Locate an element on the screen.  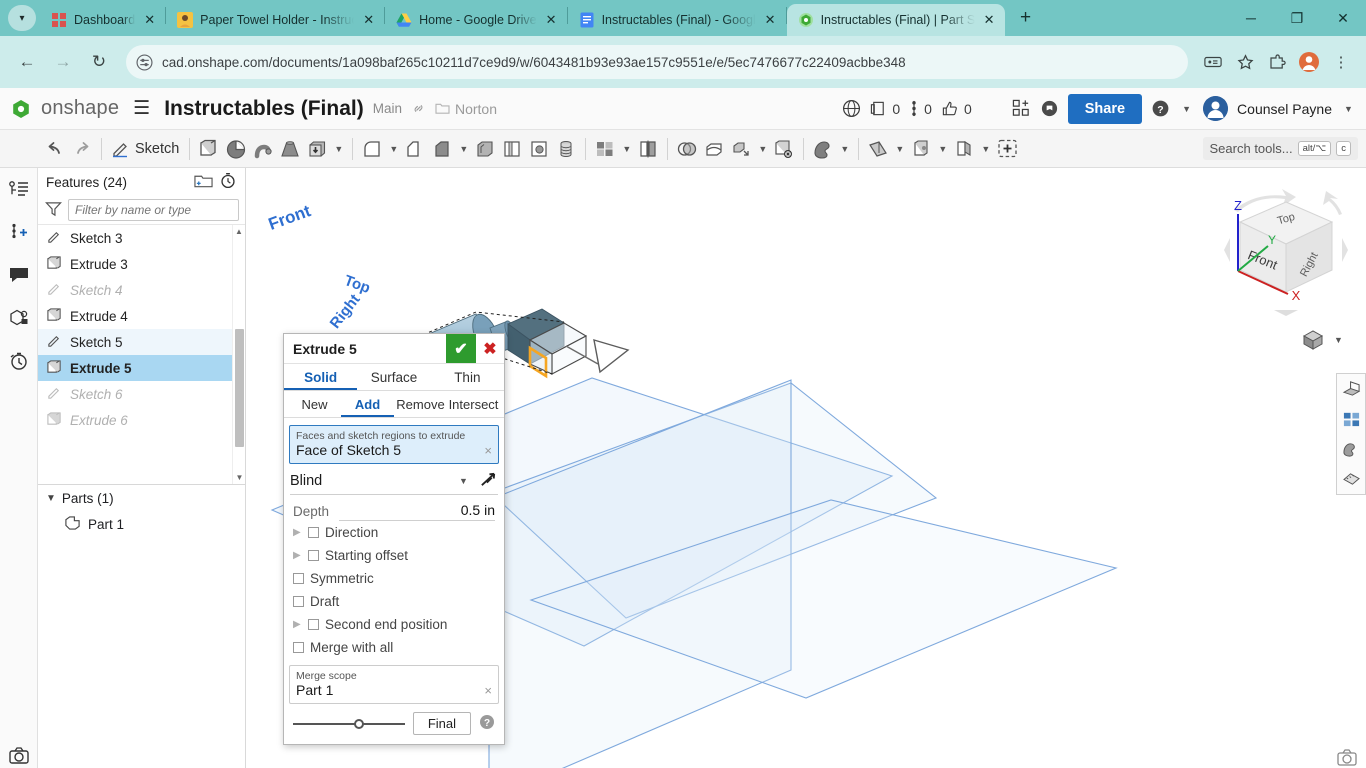
hole-icon is located at coordinates (539, 149).